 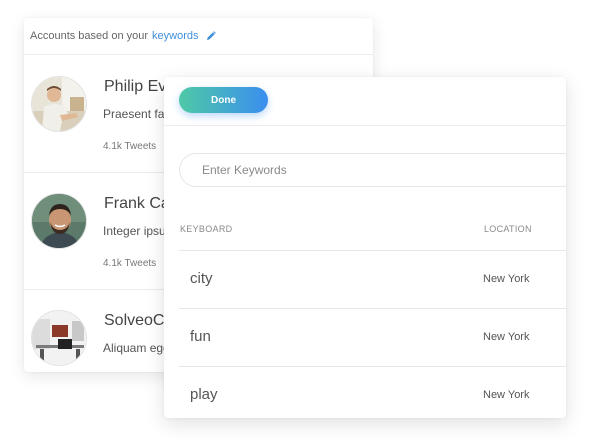 What do you see at coordinates (372, 170) in the screenshot?
I see `keywords-input` at bounding box center [372, 170].